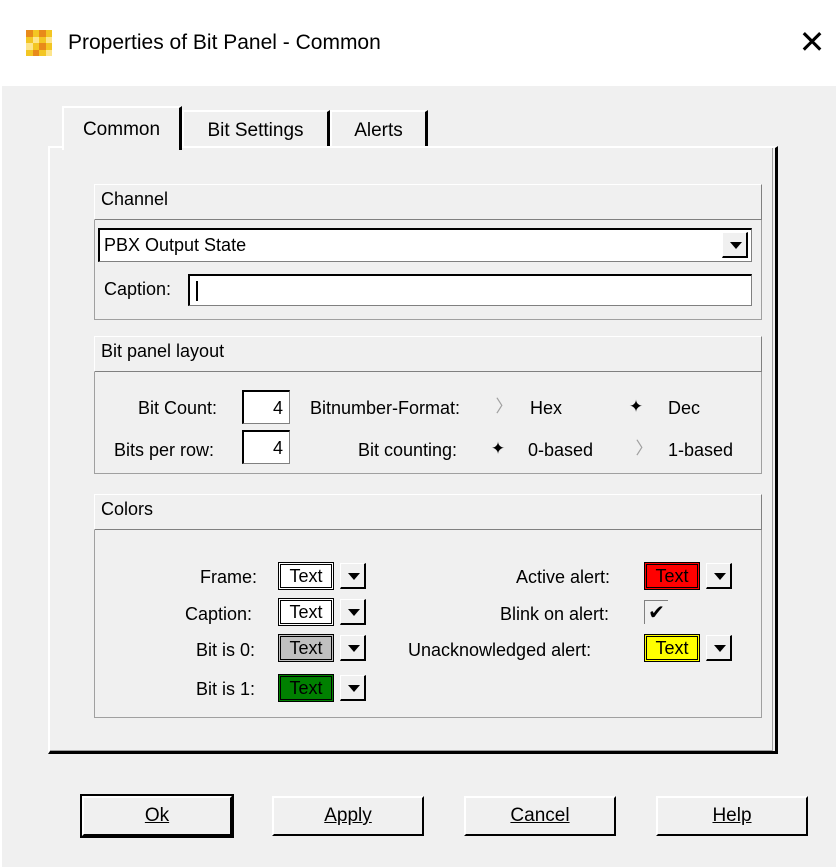 Image resolution: width=836 pixels, height=867 pixels. I want to click on layout-group-header: Bit panel layout, so click(428, 354).